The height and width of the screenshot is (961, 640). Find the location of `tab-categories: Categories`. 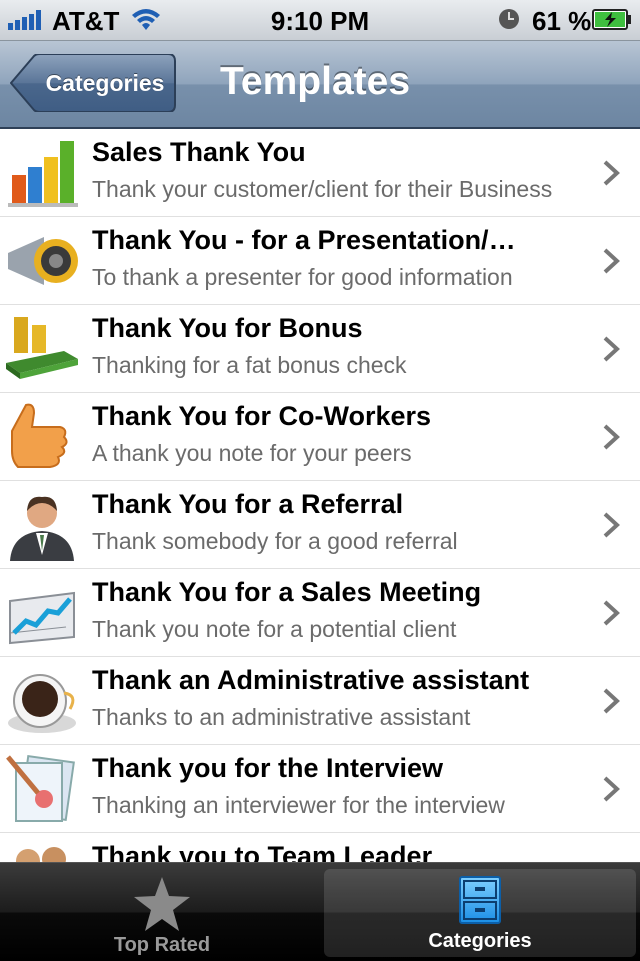

tab-categories: Categories is located at coordinates (480, 913).